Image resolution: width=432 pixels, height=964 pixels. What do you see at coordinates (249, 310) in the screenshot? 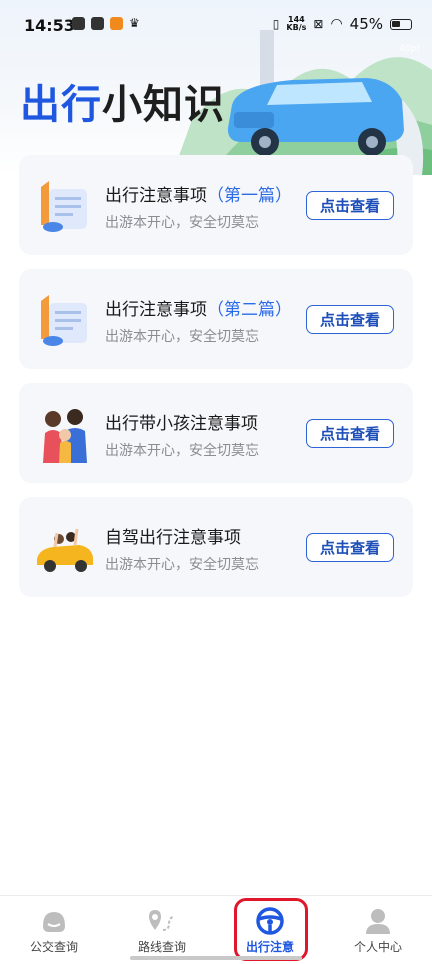
I see `card-title-part: （第二篇）` at bounding box center [249, 310].